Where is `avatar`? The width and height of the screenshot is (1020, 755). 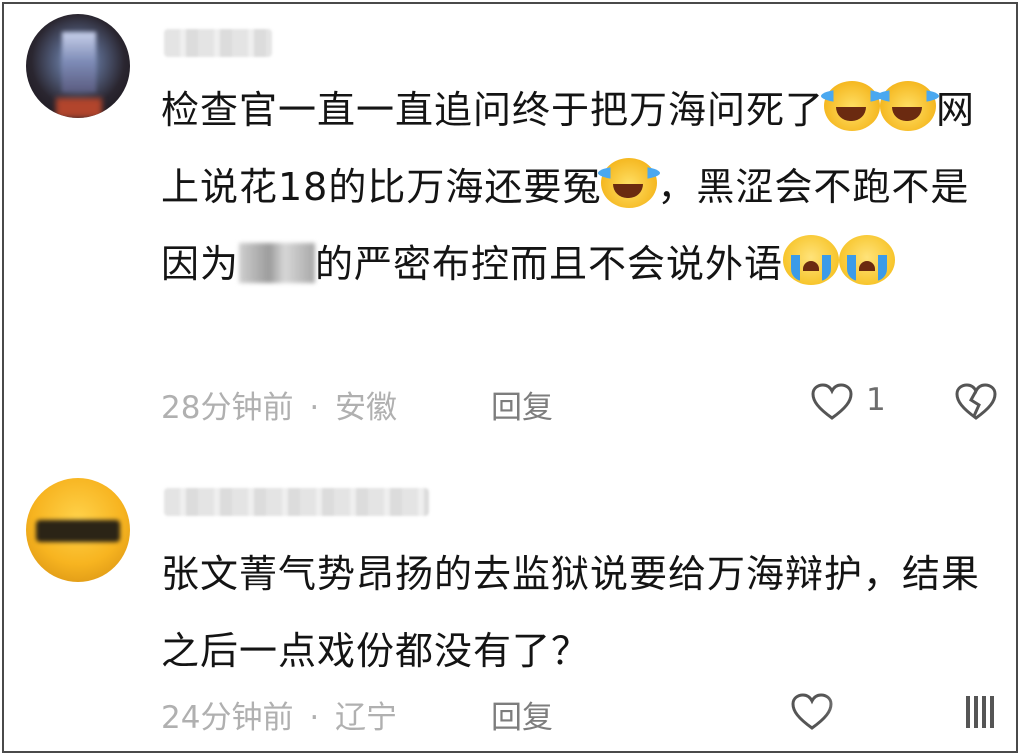 avatar is located at coordinates (78, 530).